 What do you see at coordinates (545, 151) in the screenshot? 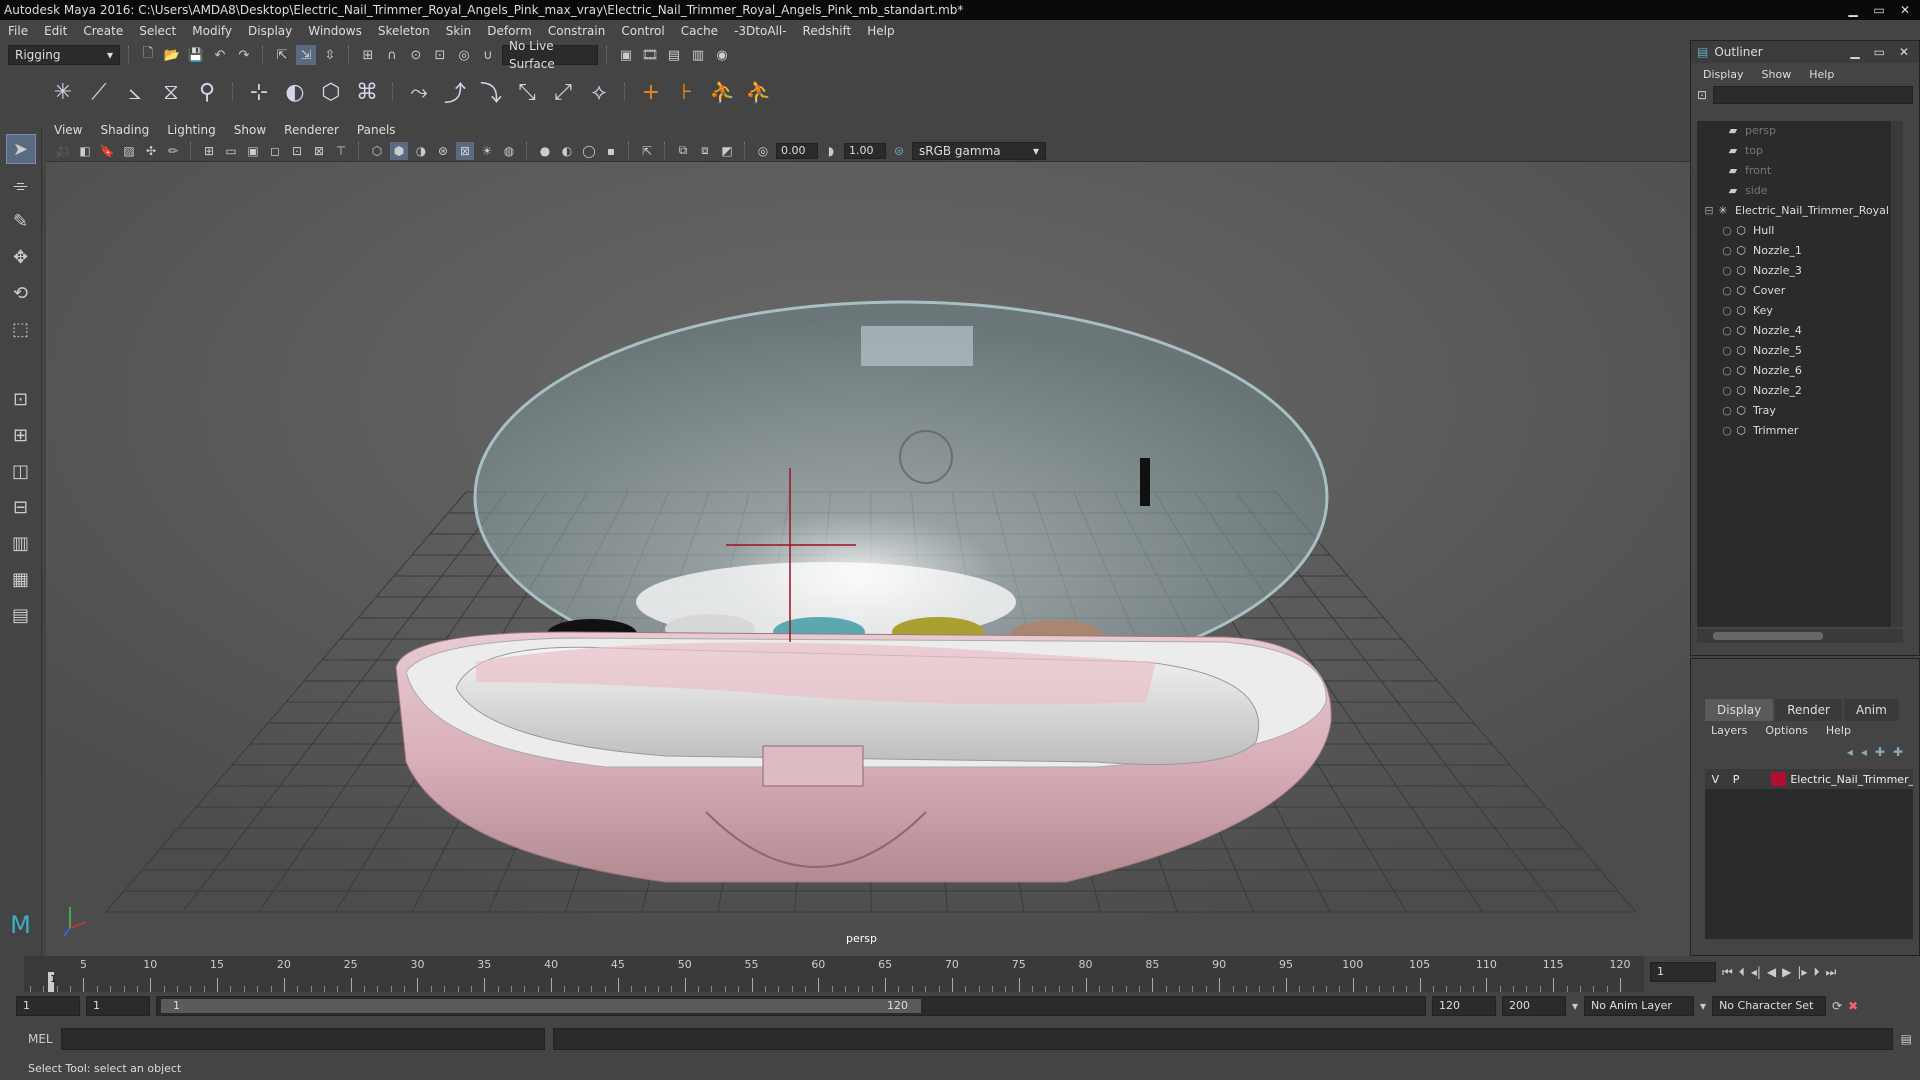
I see `motion-blur-icon: ●` at bounding box center [545, 151].